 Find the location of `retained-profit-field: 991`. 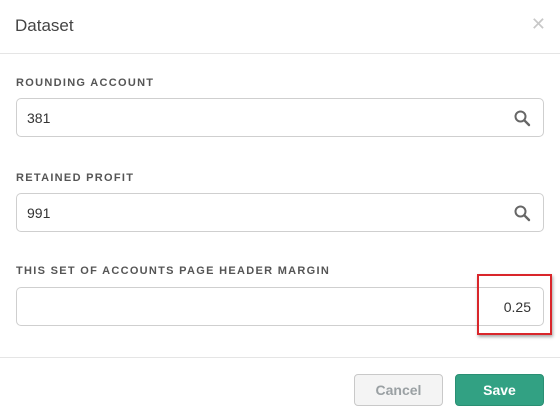

retained-profit-field: 991 is located at coordinates (280, 212).